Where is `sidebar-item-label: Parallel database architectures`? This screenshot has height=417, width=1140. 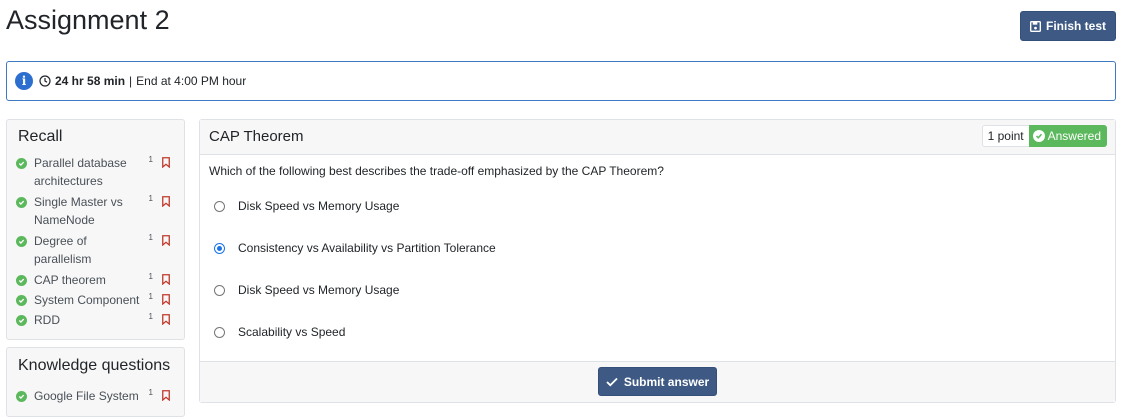
sidebar-item-label: Parallel database architectures is located at coordinates (80, 172).